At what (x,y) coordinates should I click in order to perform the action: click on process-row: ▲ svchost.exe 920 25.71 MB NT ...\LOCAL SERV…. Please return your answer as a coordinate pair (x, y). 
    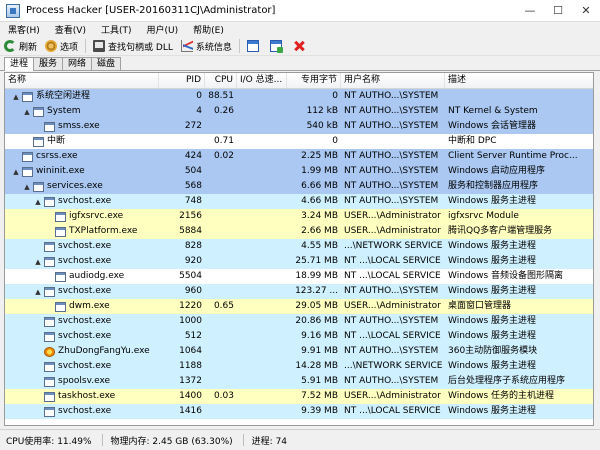
    Looking at the image, I should click on (299, 261).